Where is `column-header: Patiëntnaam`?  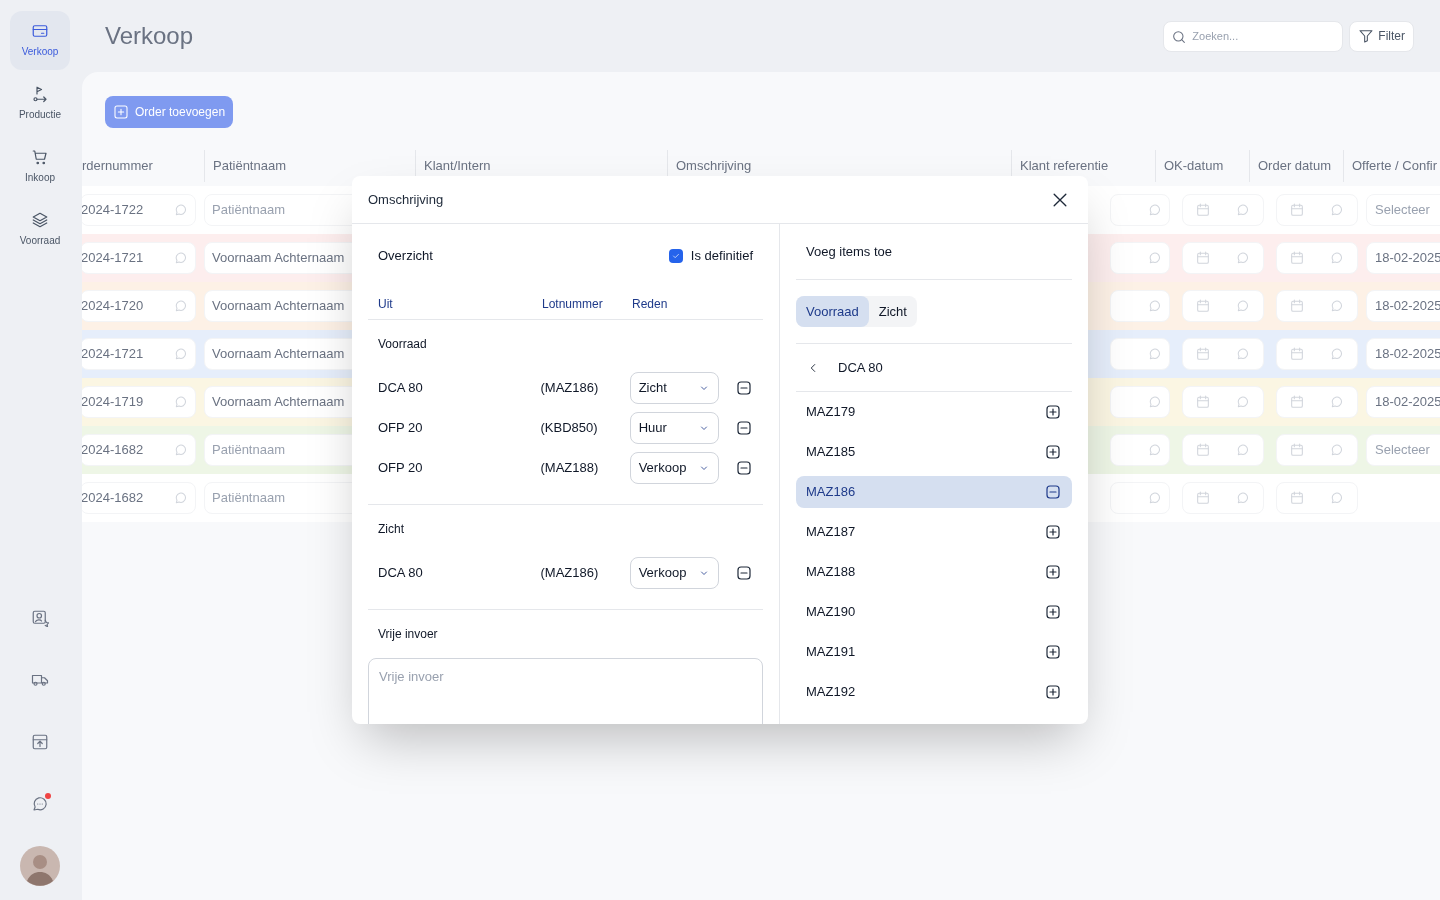
column-header: Patiëntnaam is located at coordinates (249, 166).